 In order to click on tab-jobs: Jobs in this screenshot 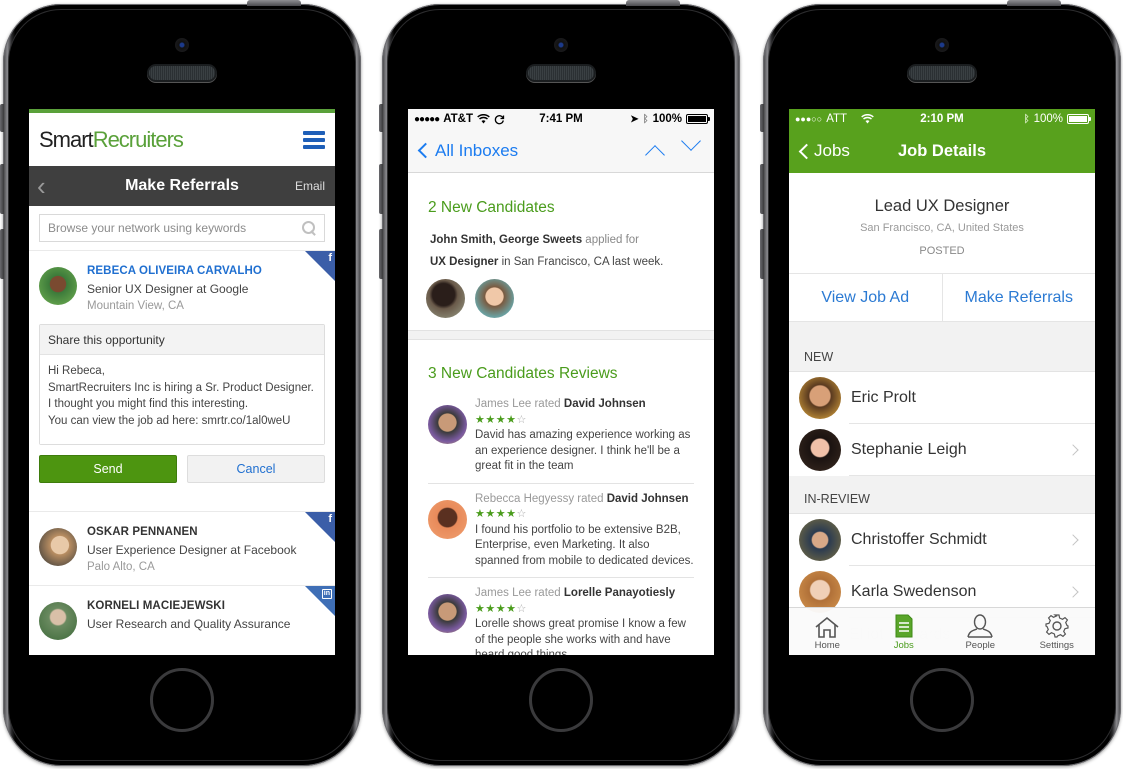, I will do `click(904, 631)`.